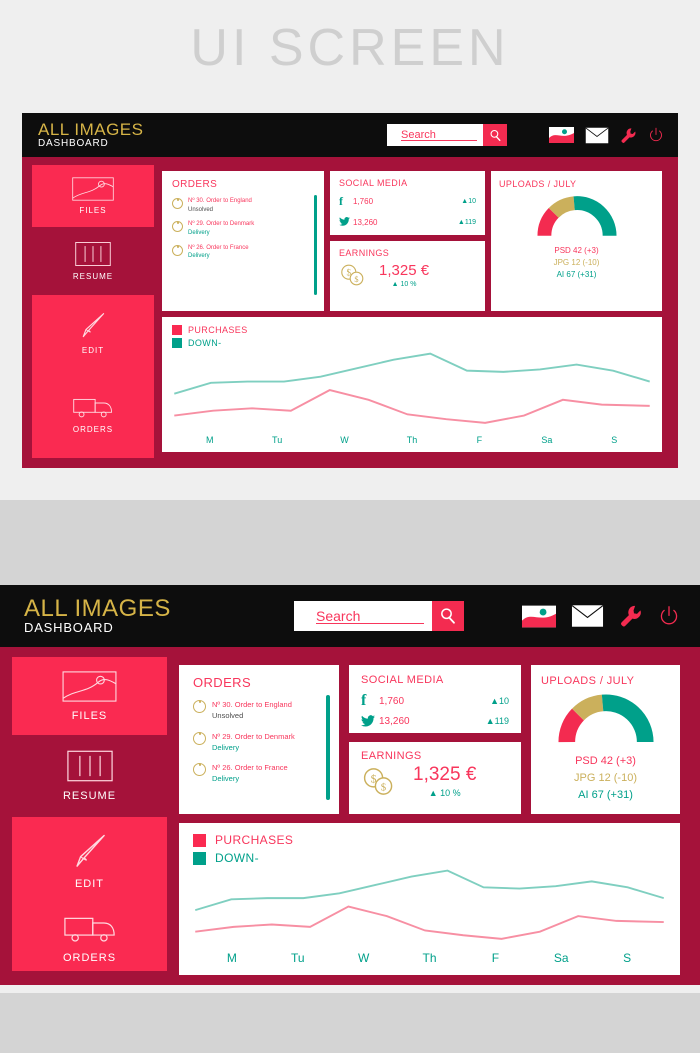  I want to click on page-title: UI SCREEN, so click(350, 48).